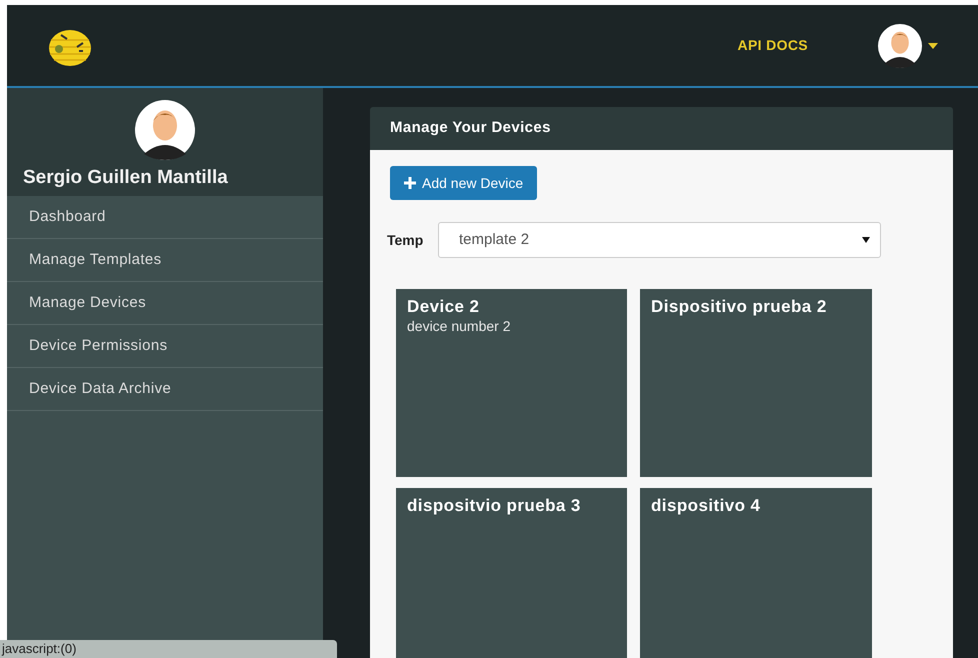 This screenshot has height=658, width=978. What do you see at coordinates (756, 383) in the screenshot?
I see `device-card: Dispositivo prueba 2` at bounding box center [756, 383].